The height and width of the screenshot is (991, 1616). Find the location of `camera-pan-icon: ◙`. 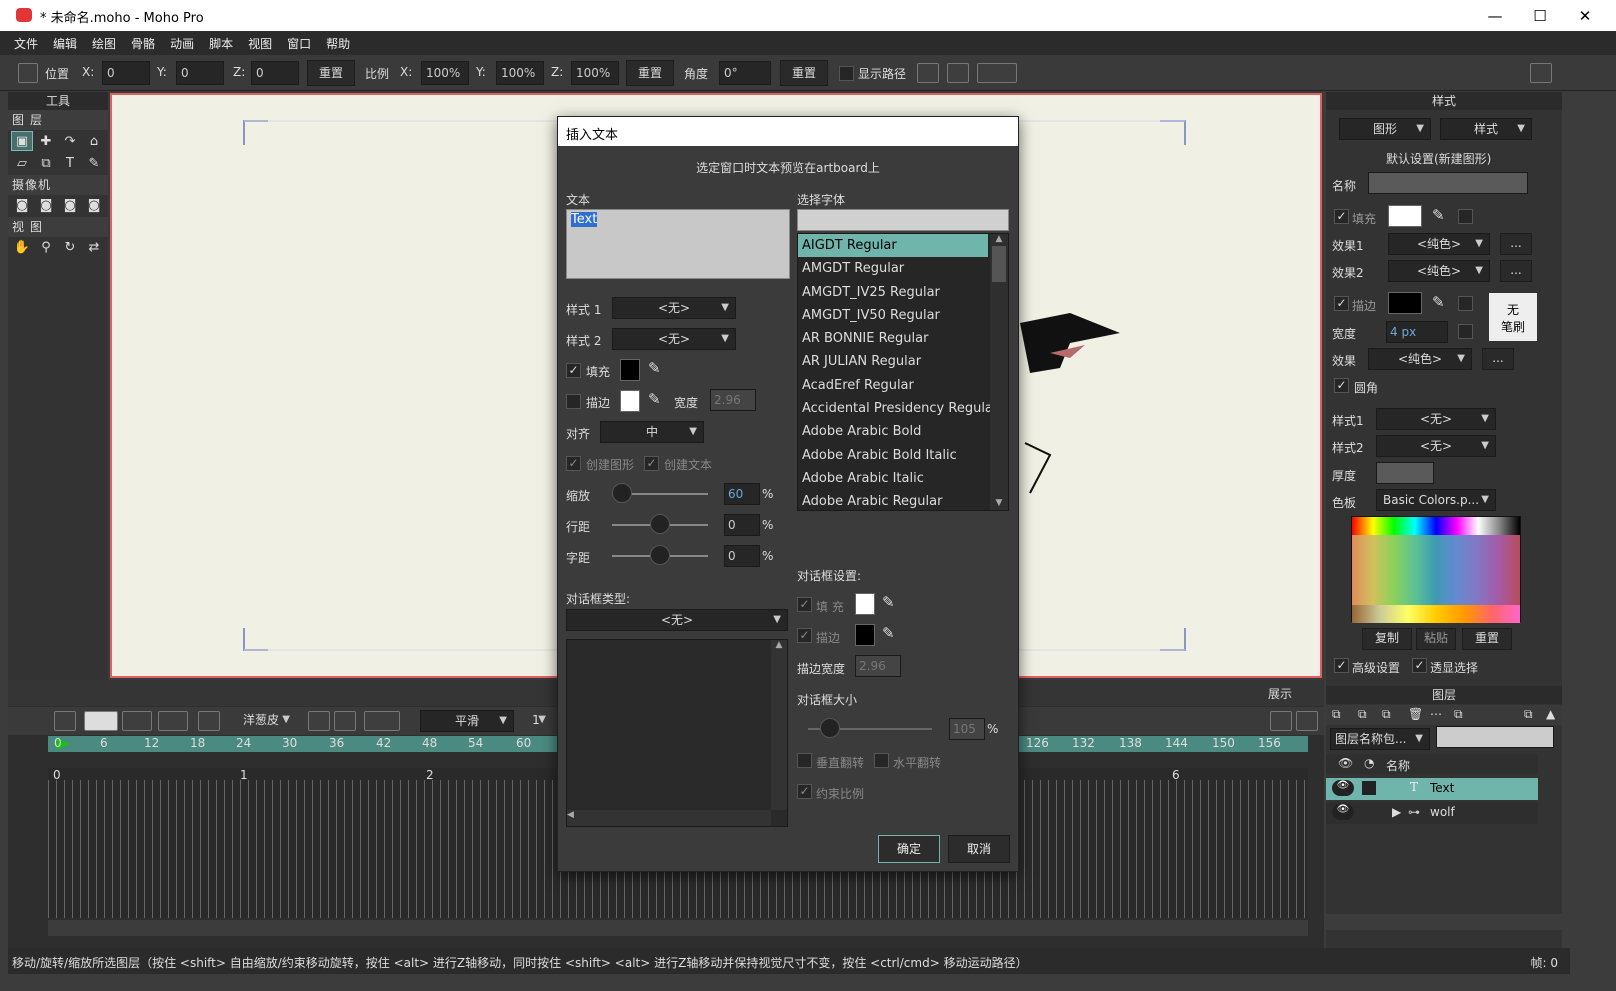

camera-pan-icon: ◙ is located at coordinates (94, 206).